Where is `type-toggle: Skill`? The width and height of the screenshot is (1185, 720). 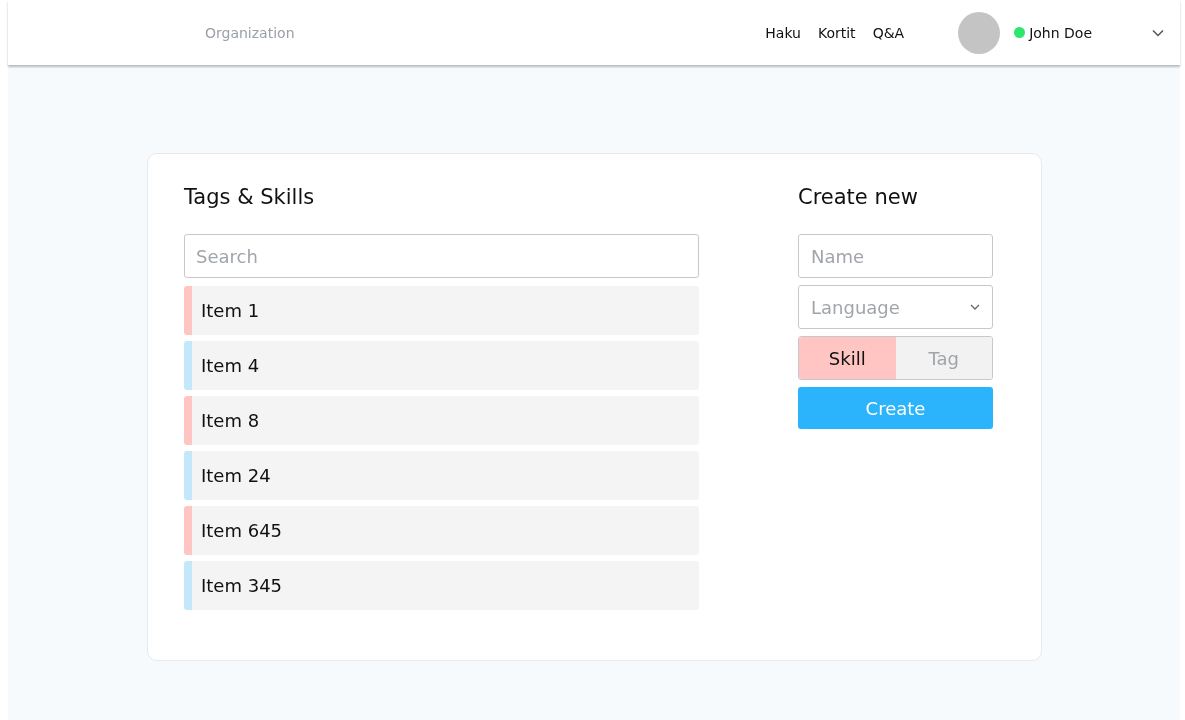
type-toggle: Skill is located at coordinates (847, 358).